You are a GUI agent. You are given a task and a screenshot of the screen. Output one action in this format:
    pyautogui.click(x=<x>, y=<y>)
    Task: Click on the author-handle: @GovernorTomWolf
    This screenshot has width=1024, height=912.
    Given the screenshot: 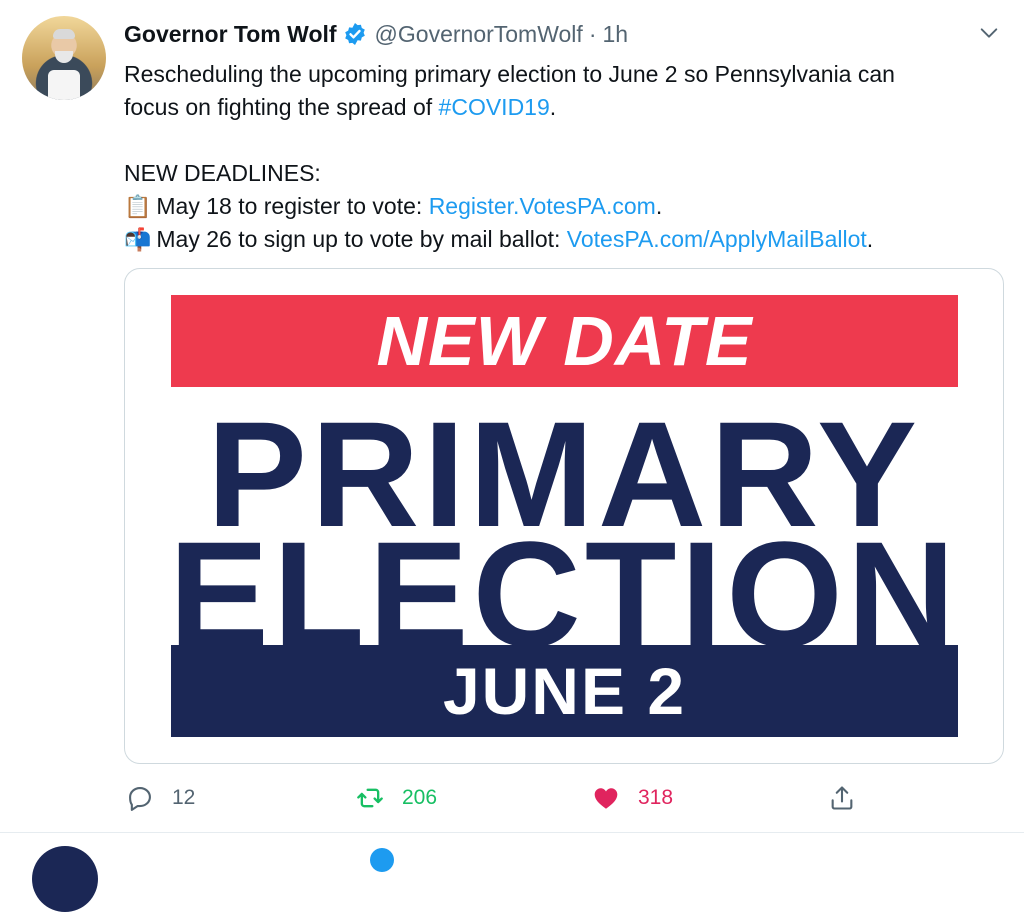 What is the action you would take?
    pyautogui.click(x=479, y=34)
    